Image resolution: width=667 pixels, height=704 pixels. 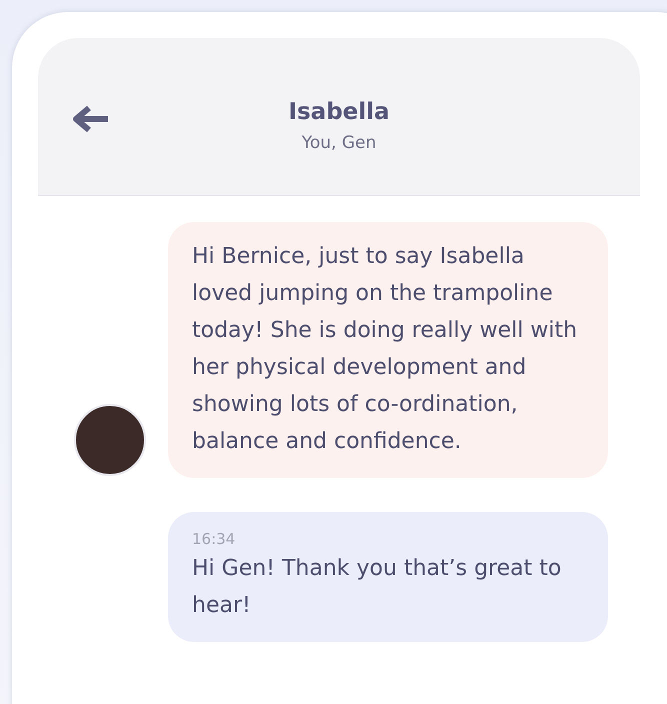 What do you see at coordinates (339, 142) in the screenshot?
I see `chat-participants: You, Gen` at bounding box center [339, 142].